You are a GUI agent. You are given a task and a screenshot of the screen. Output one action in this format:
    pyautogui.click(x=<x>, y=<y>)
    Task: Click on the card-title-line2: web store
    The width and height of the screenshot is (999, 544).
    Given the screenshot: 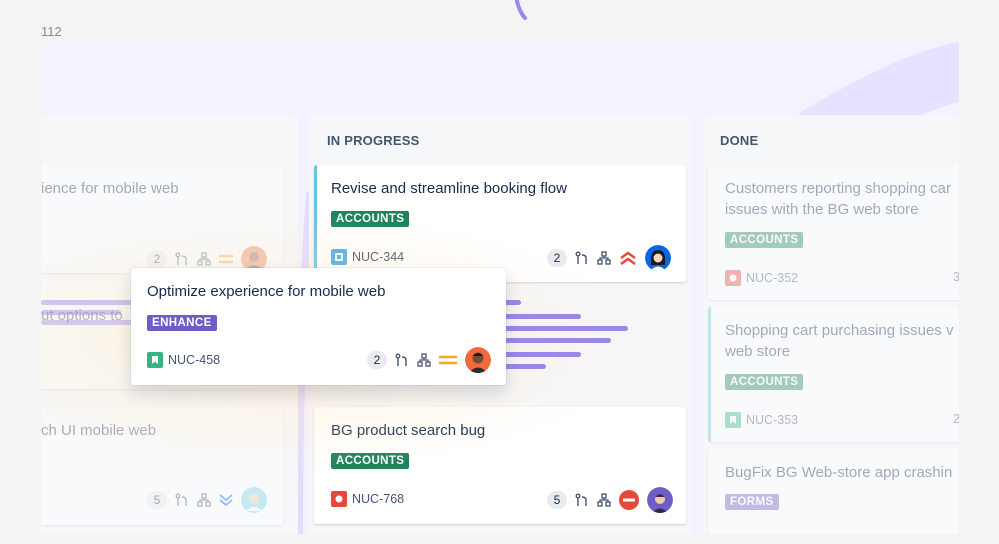 What is the action you would take?
    pyautogui.click(x=758, y=351)
    